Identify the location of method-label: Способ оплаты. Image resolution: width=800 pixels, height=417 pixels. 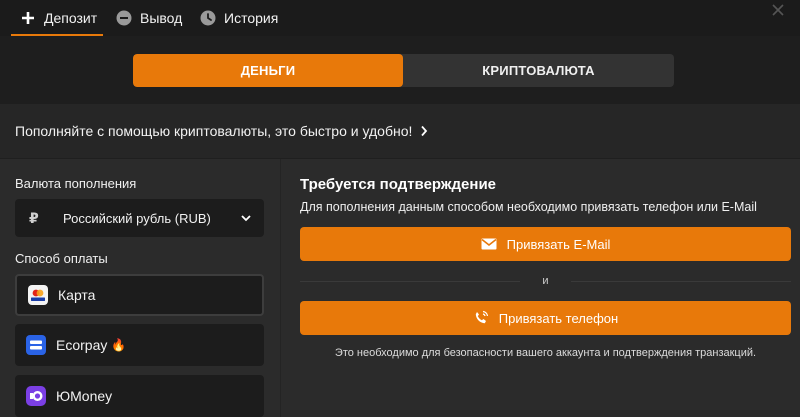
(61, 258).